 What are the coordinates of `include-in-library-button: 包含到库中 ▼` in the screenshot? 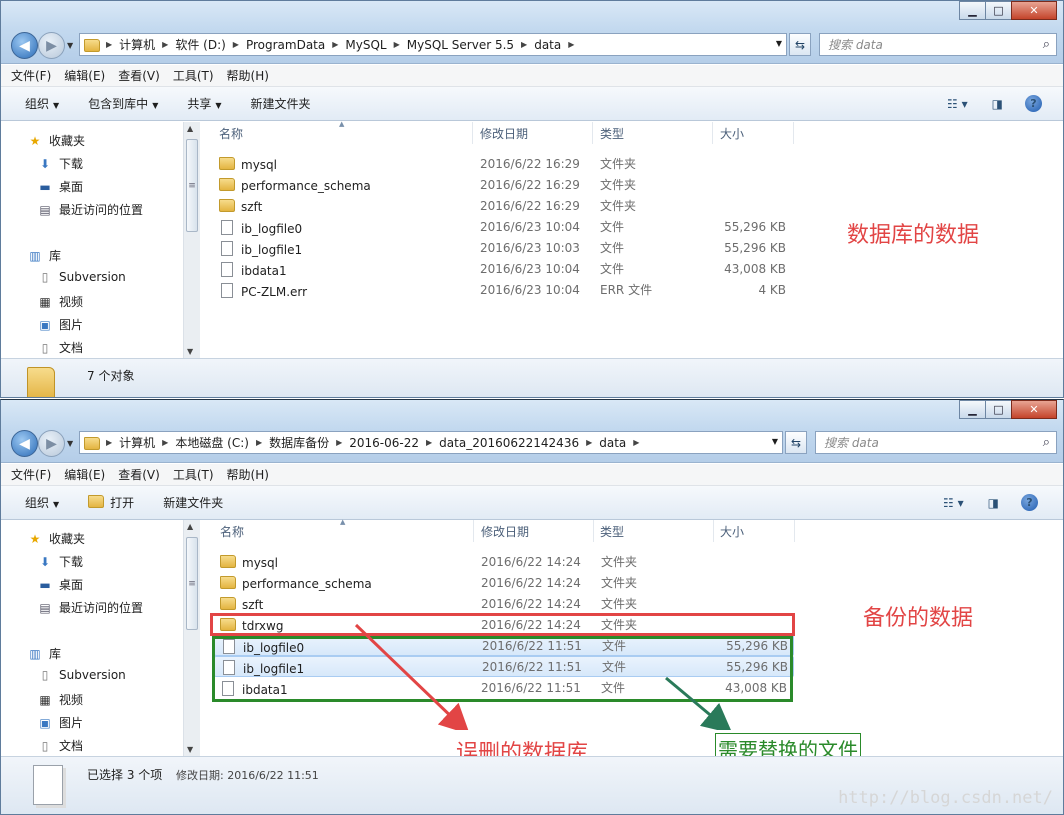 It's located at (123, 103).